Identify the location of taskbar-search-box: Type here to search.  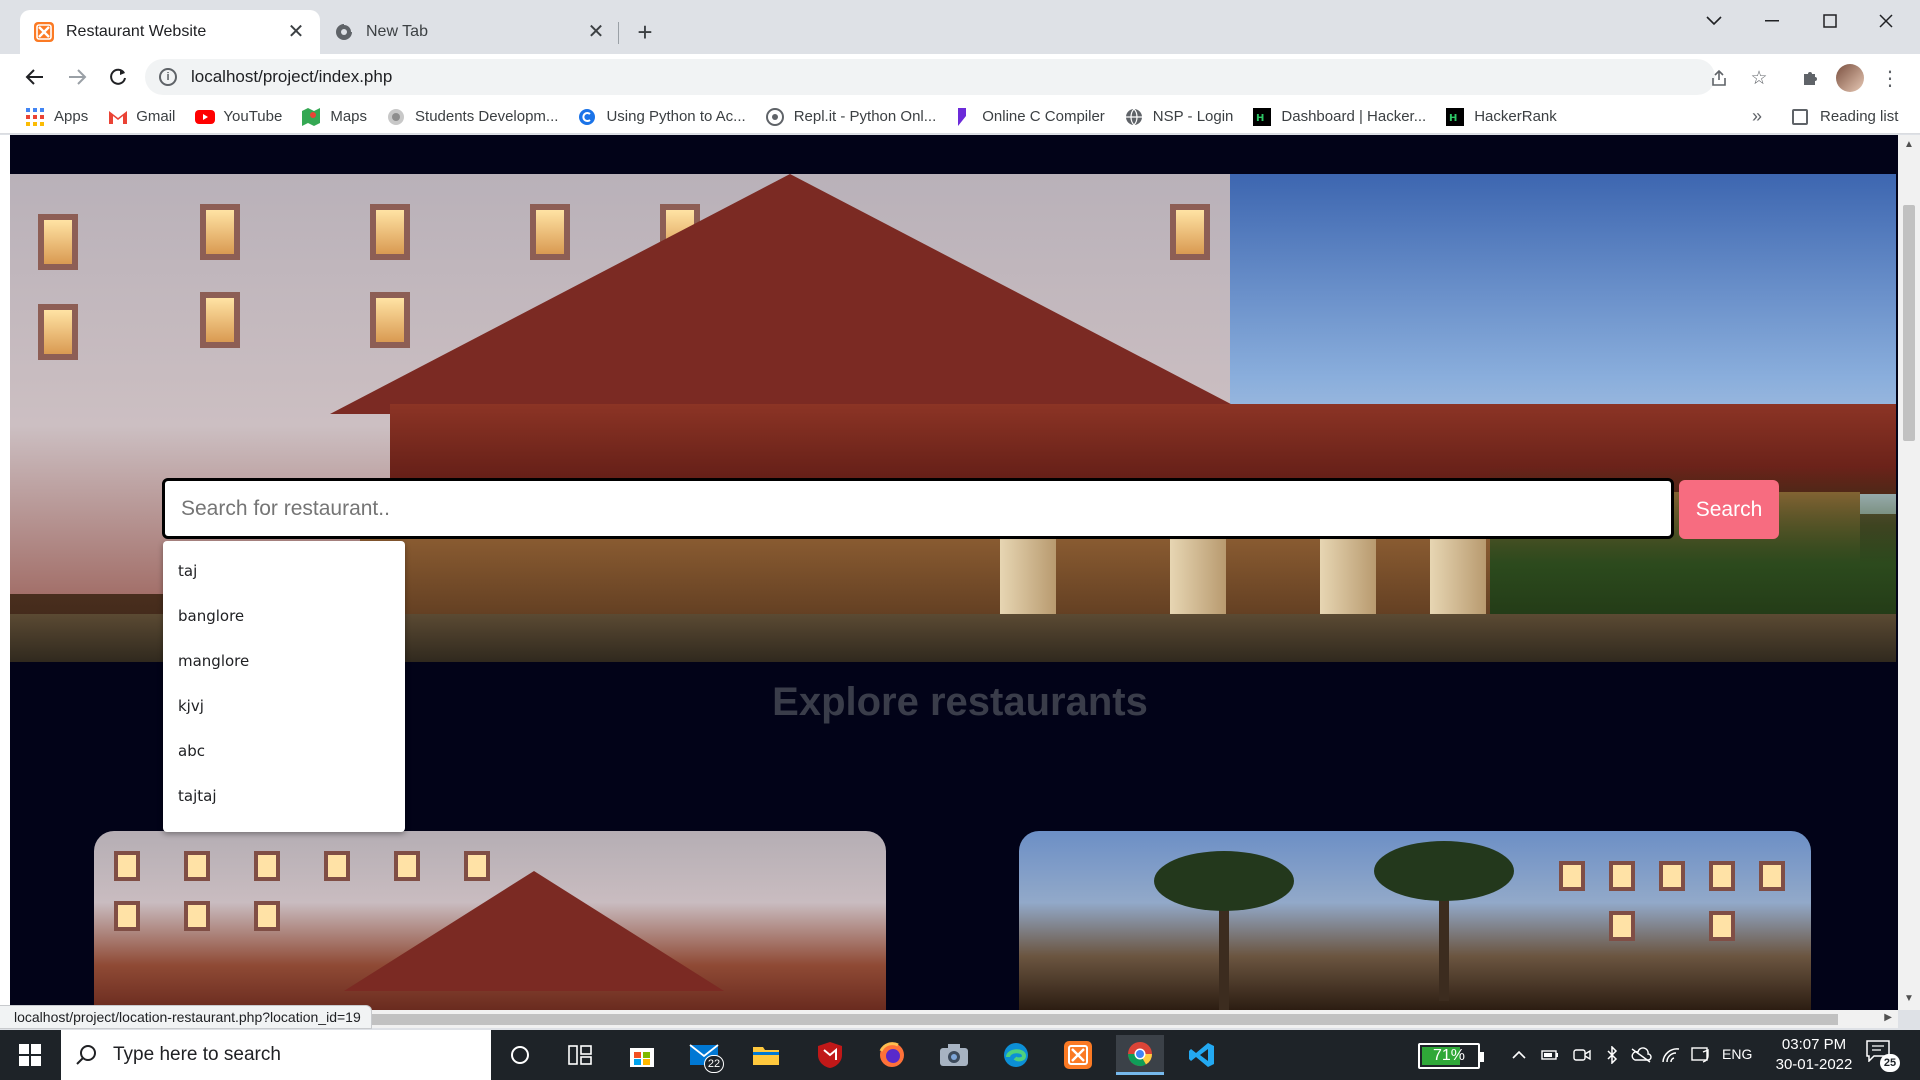
(276, 1055).